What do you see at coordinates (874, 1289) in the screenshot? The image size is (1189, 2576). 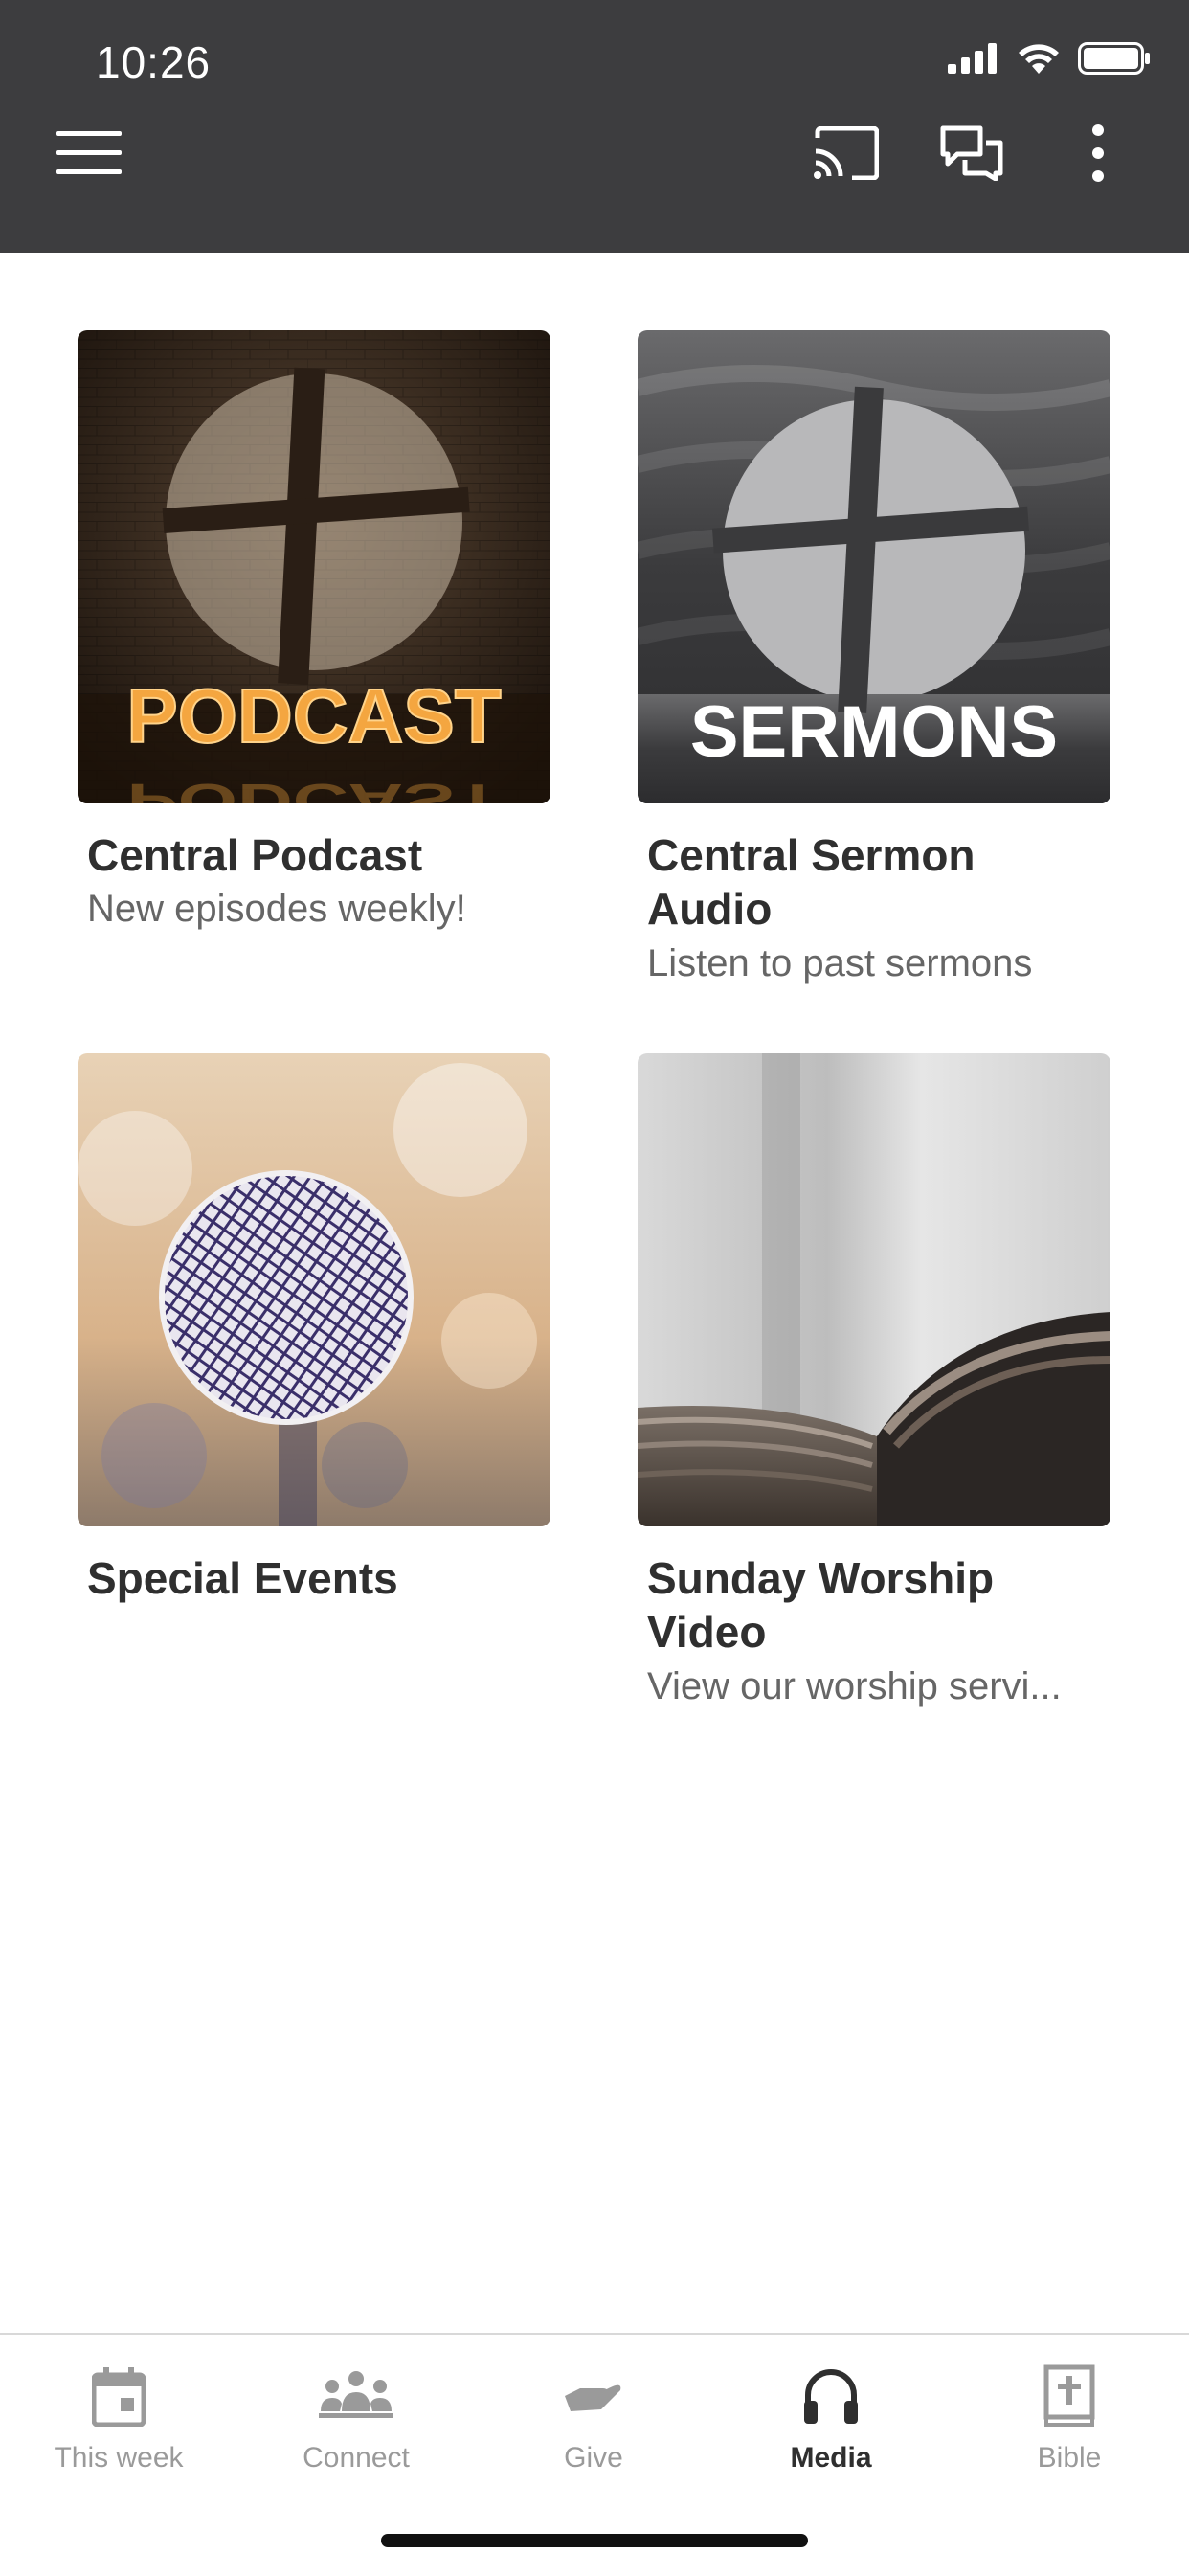 I see `bible-thumbnail` at bounding box center [874, 1289].